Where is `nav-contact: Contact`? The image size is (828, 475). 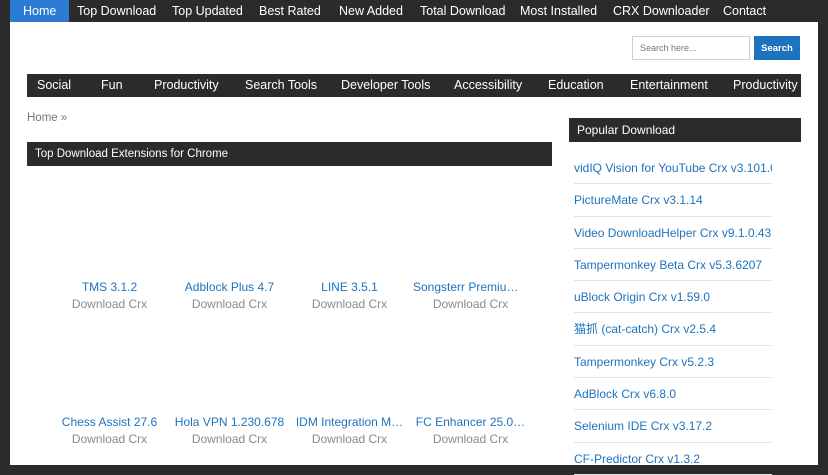
nav-contact: Contact is located at coordinates (744, 11).